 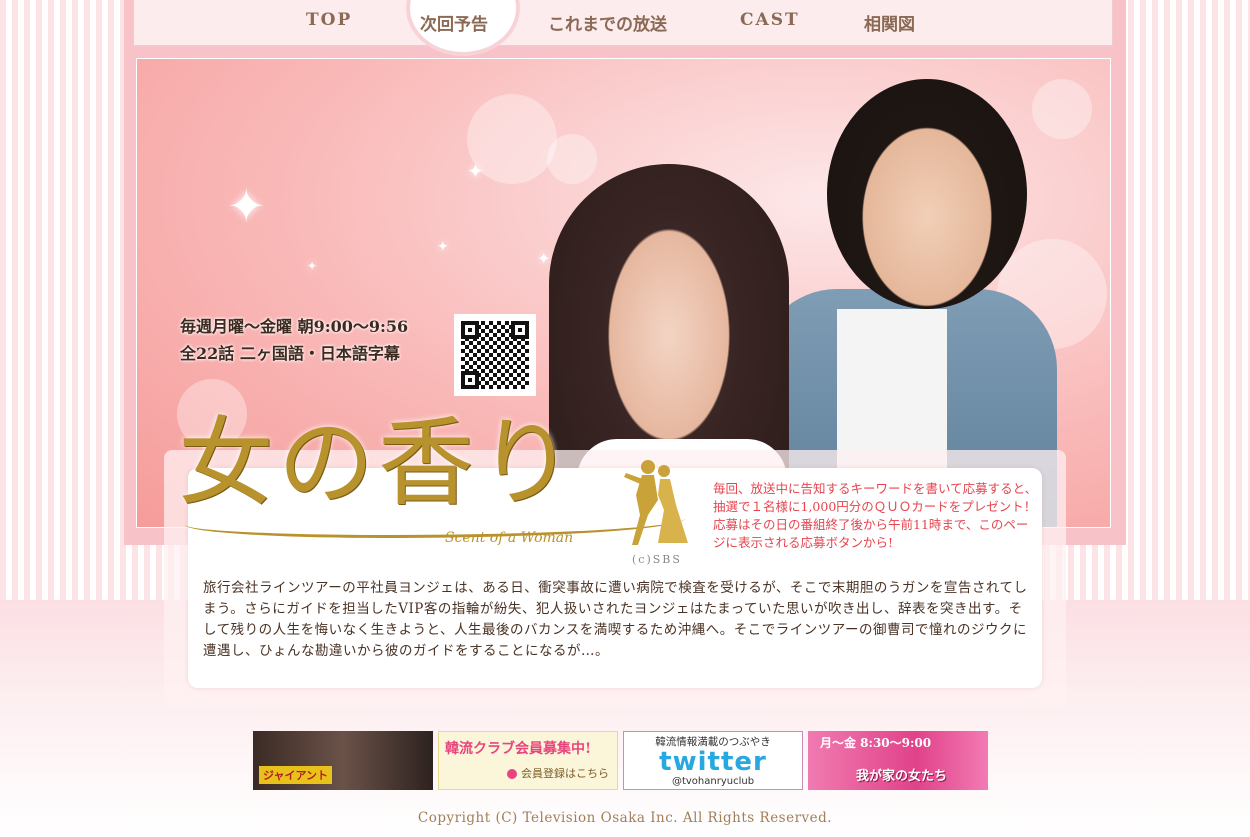 What do you see at coordinates (343, 760) in the screenshot?
I see `banner-giant-drama: ジャイアント` at bounding box center [343, 760].